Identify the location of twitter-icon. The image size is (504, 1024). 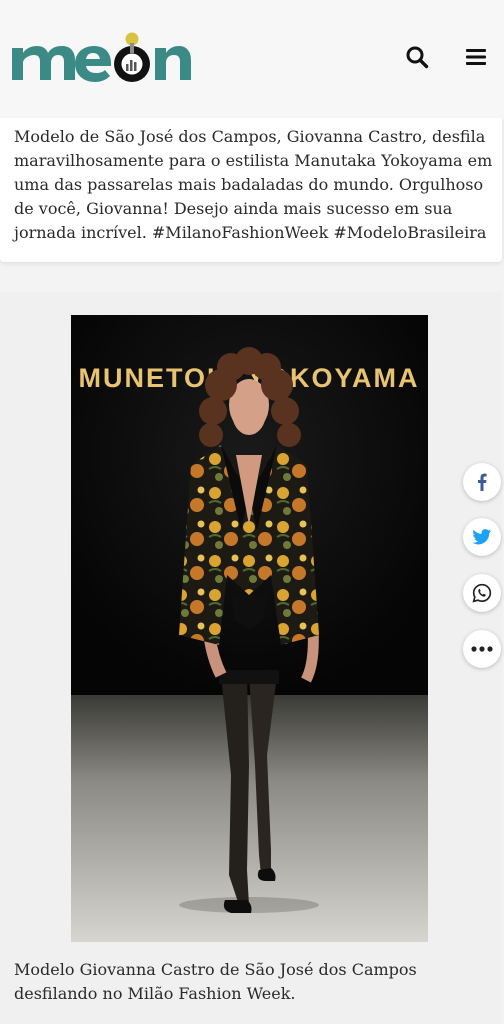
(482, 537).